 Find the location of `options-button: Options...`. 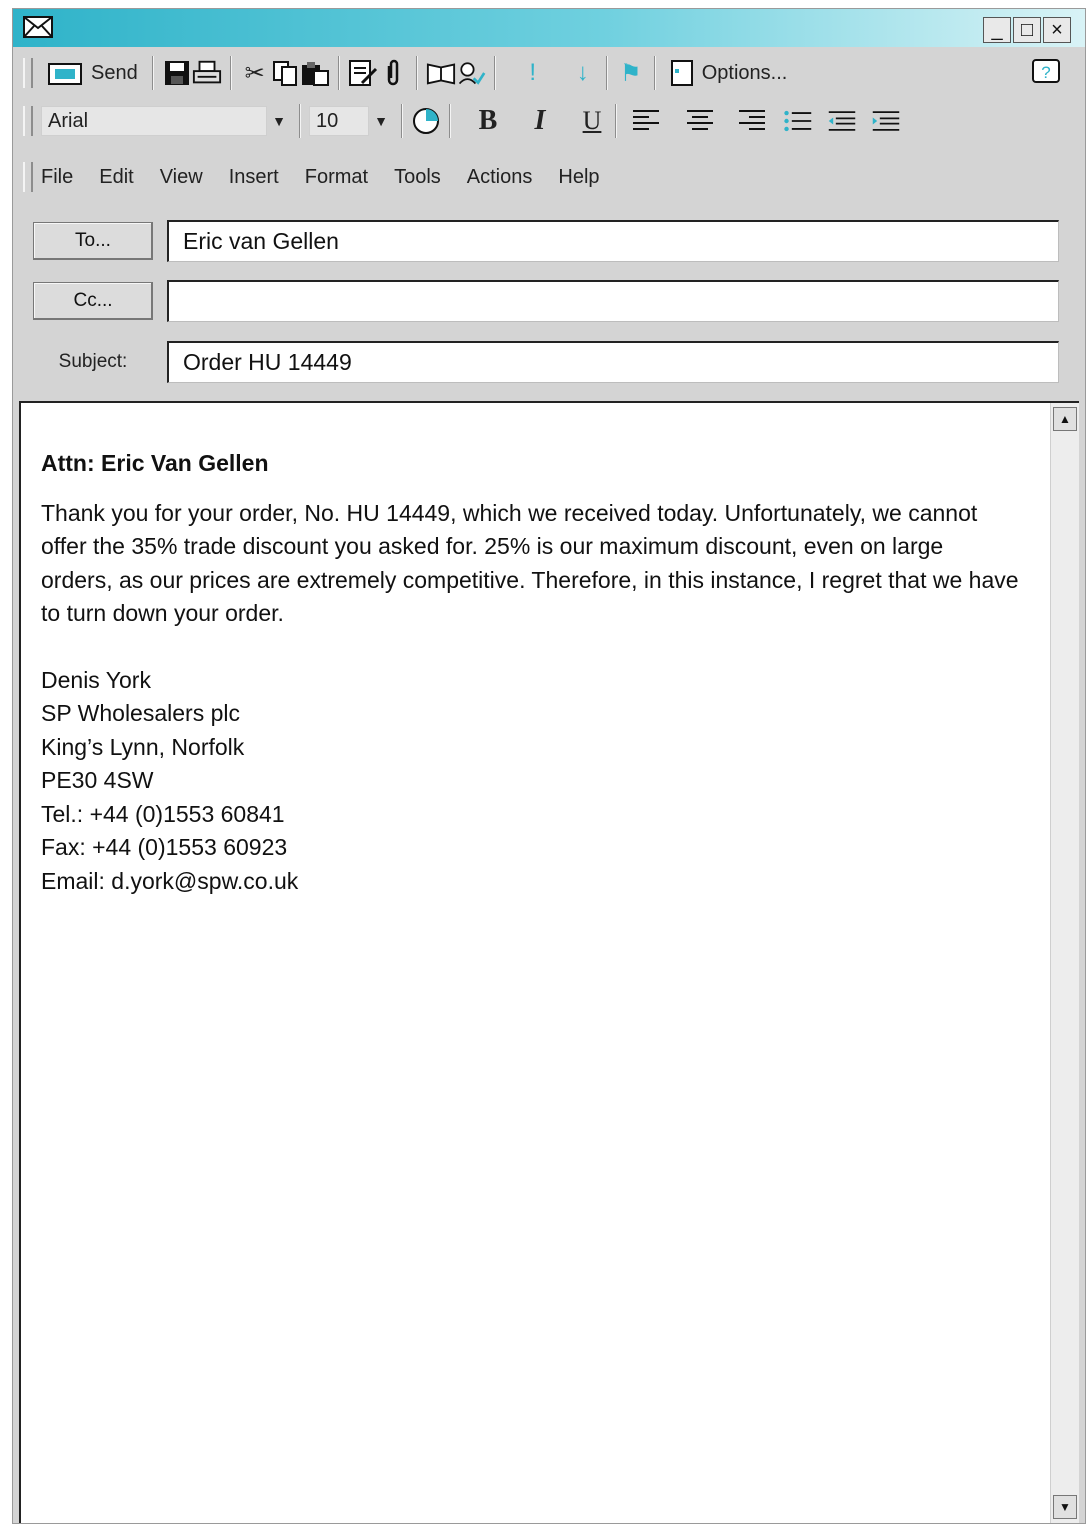

options-button: Options... is located at coordinates (729, 73).